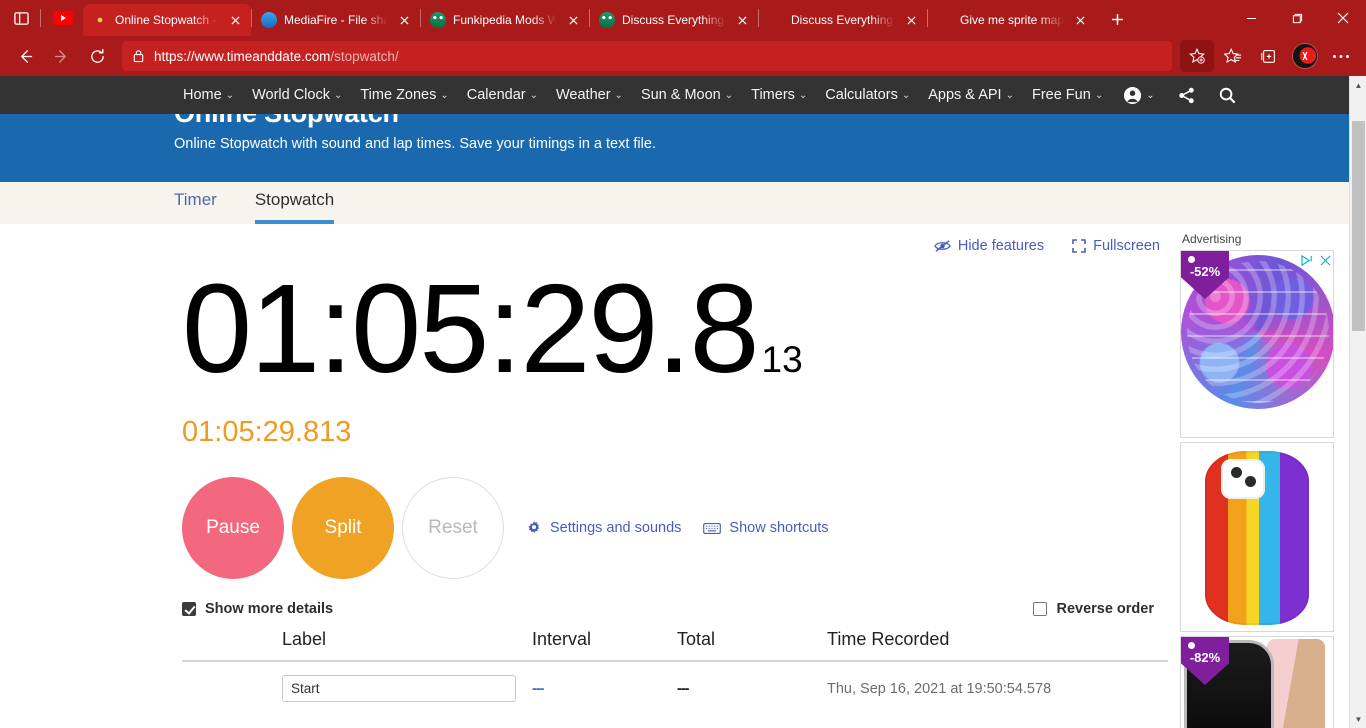 Image resolution: width=1366 pixels, height=728 pixels. What do you see at coordinates (1093, 609) in the screenshot?
I see `reverse-order-checkbox: Reverse order` at bounding box center [1093, 609].